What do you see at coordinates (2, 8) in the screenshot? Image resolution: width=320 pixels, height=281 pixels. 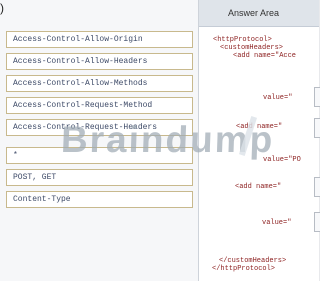 I see `cropped-text-fragment: )` at bounding box center [2, 8].